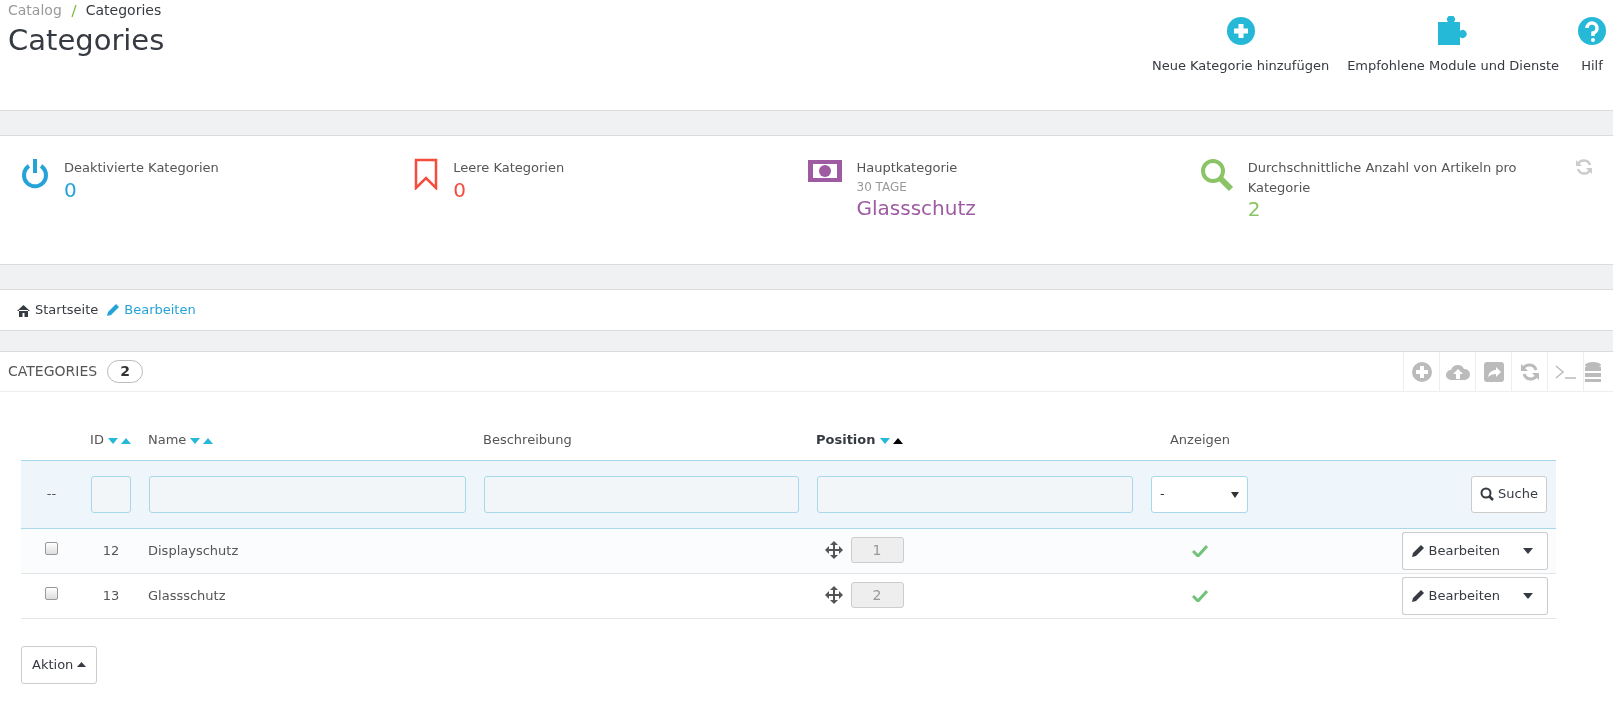  I want to click on kpi-value: 2, so click(1254, 209).